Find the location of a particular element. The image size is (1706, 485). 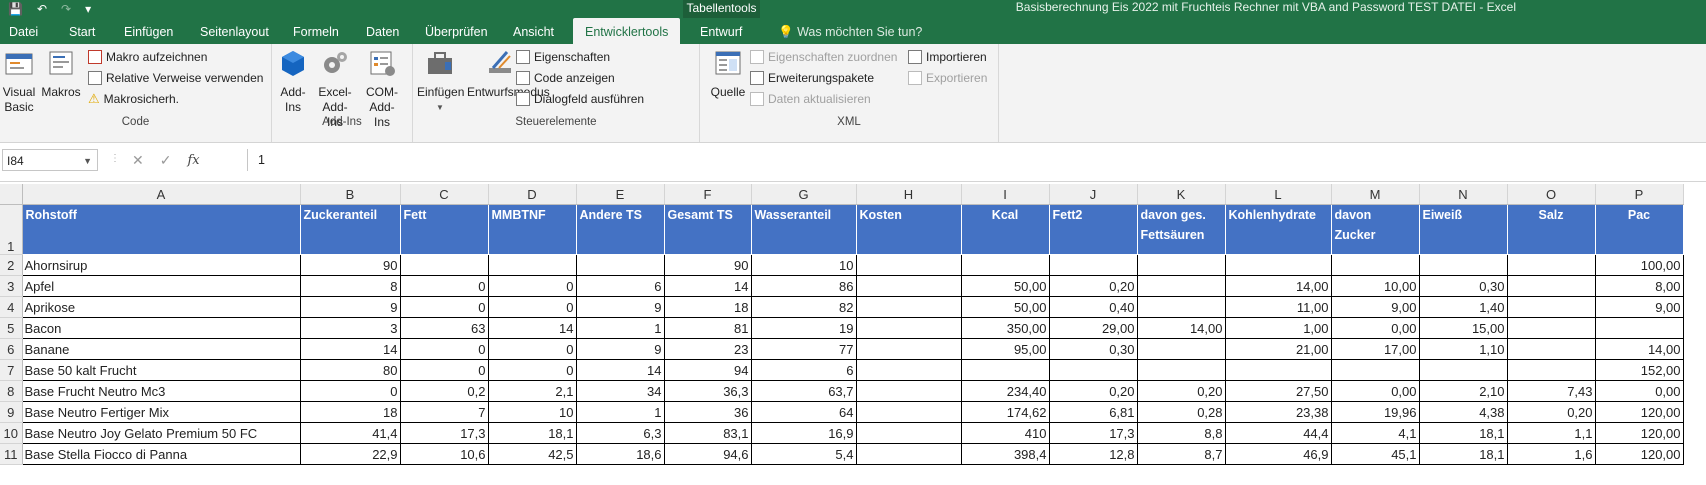

table-cell: 1,40 is located at coordinates (1463, 307).